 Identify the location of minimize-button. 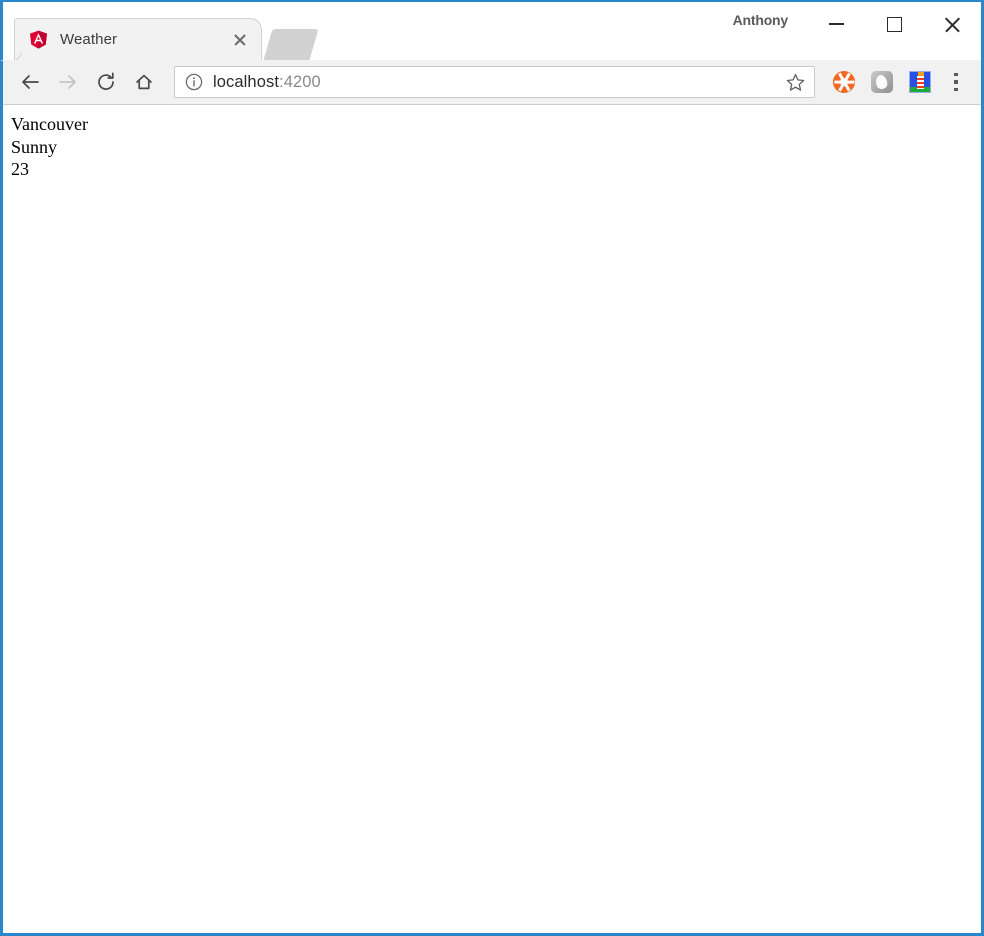
(836, 24).